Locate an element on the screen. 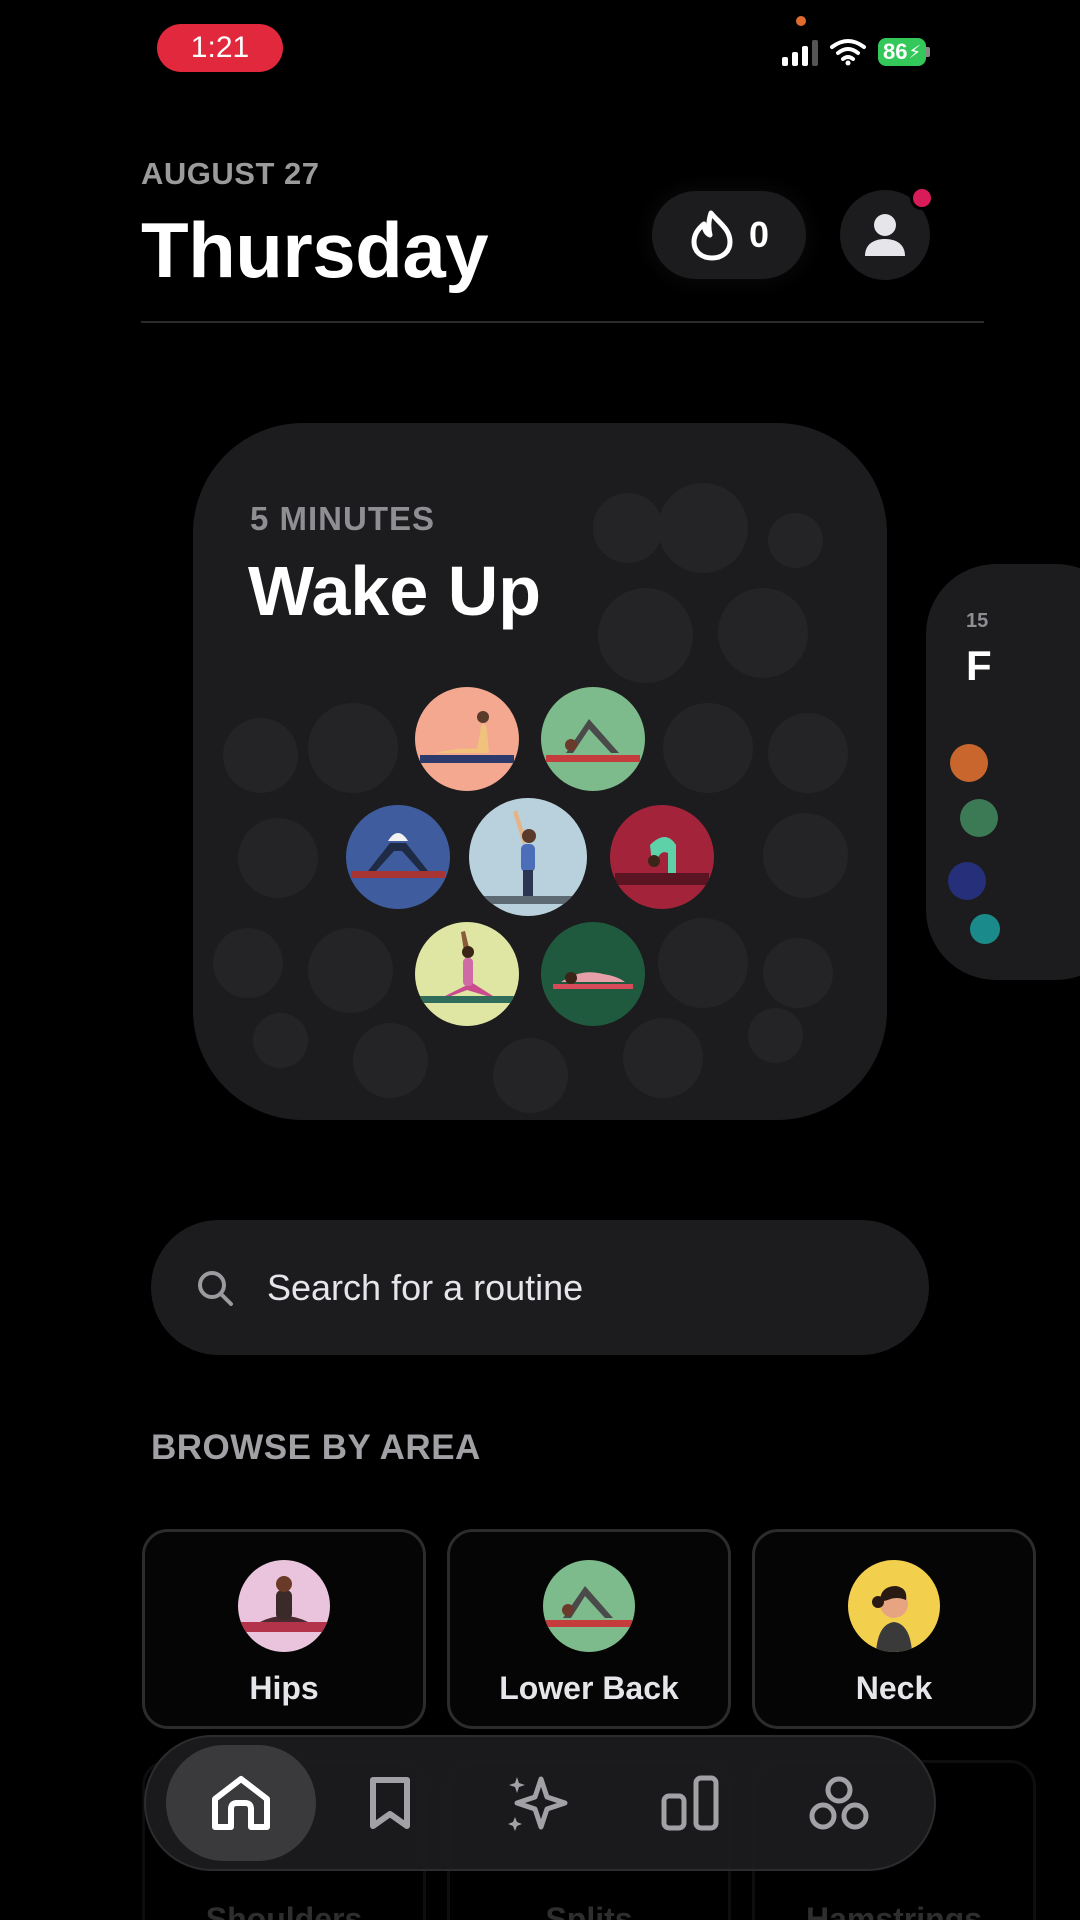  area-card-neck: Neck is located at coordinates (894, 1629).